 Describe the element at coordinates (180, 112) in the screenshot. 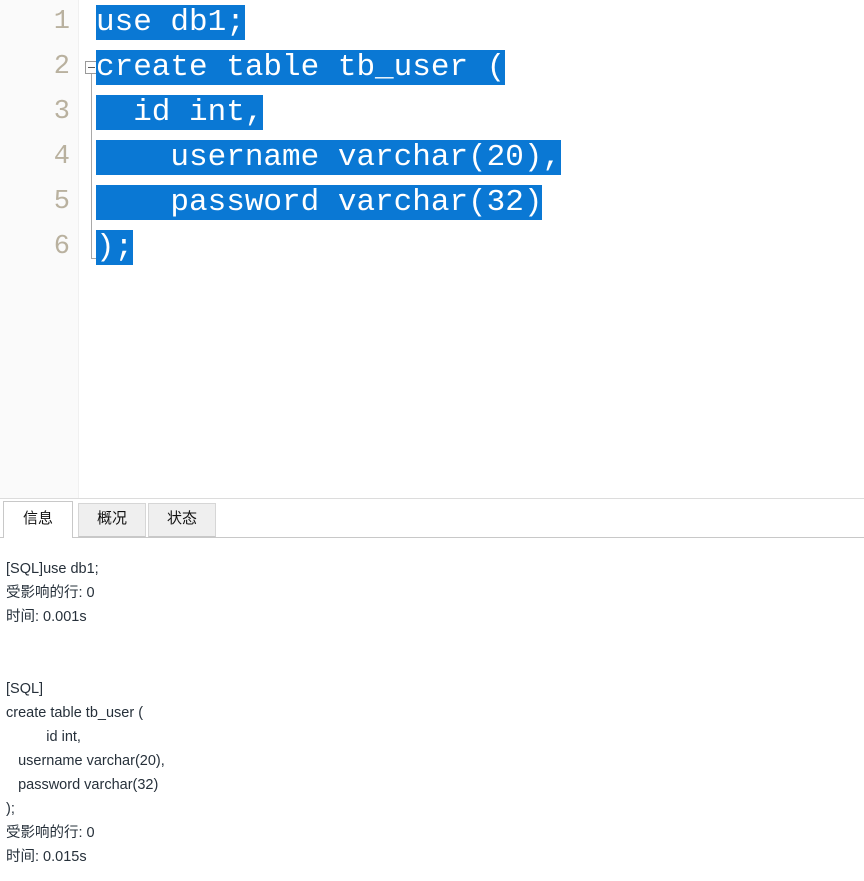

I see `code-line-text: id int,` at that location.